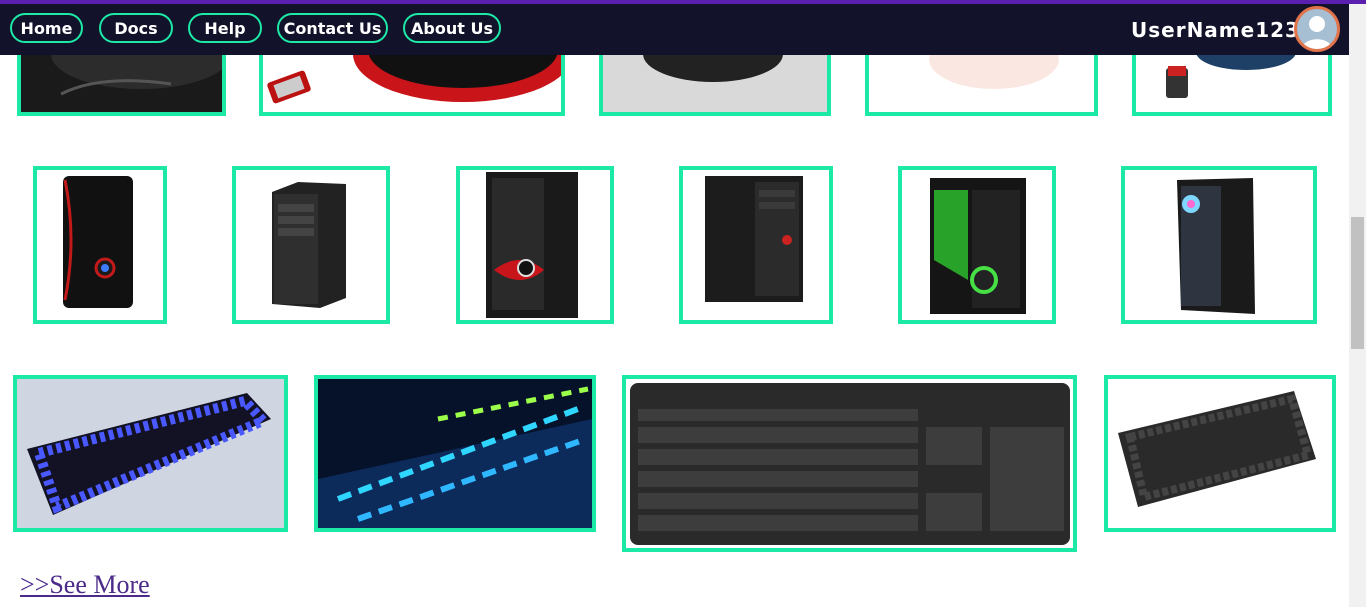 Image resolution: width=1366 pixels, height=607 pixels. Describe the element at coordinates (1317, 29) in the screenshot. I see `user-avatar-icon` at that location.